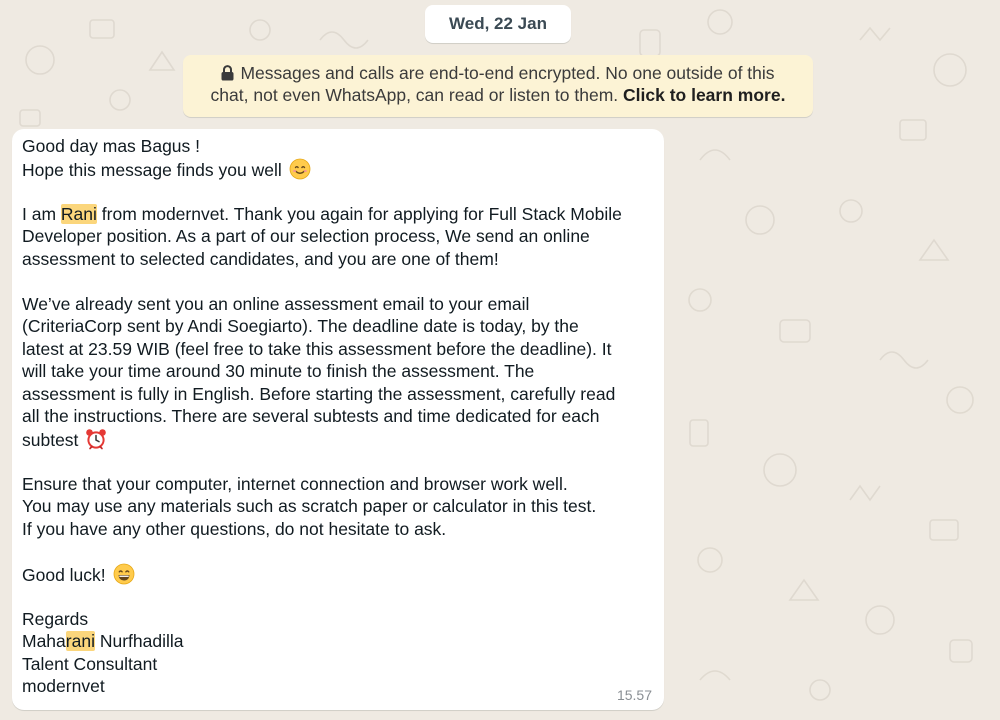 The image size is (1000, 720). I want to click on message-line-text: subtest, so click(50, 439).